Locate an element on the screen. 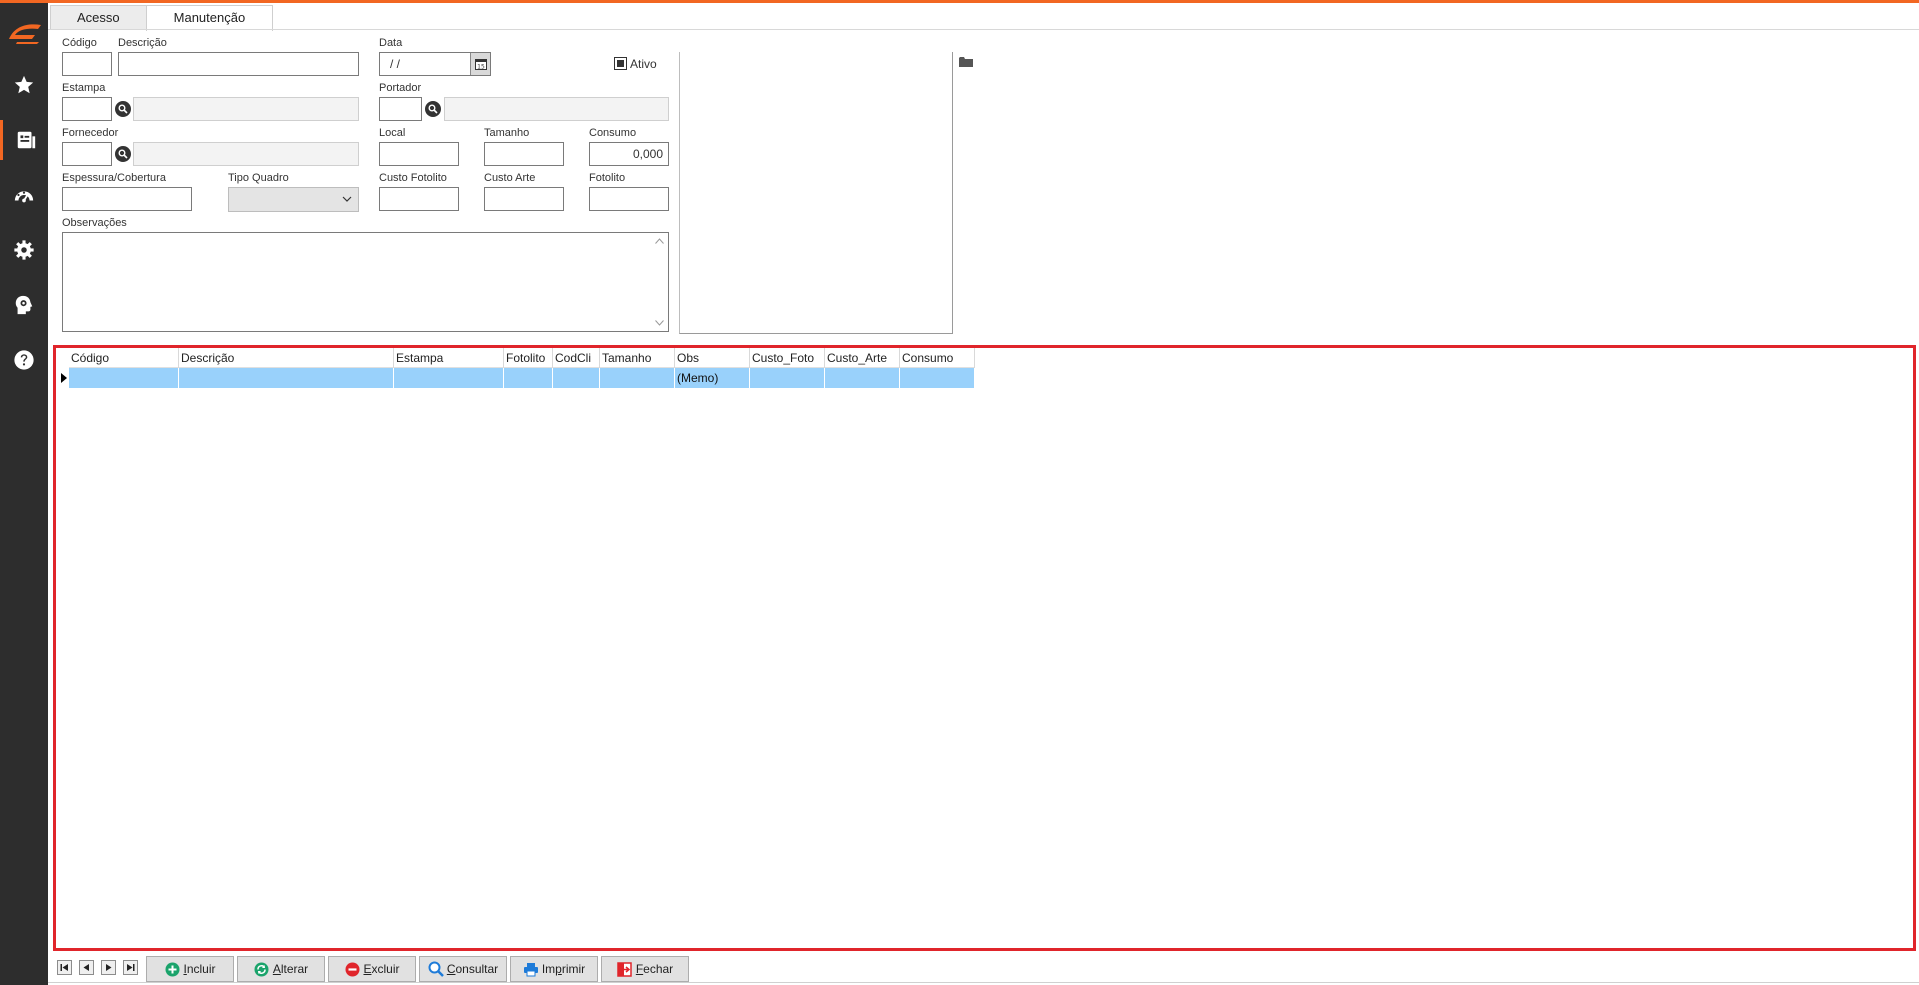 This screenshot has width=1919, height=985. imprimir-button: Imprimir is located at coordinates (554, 969).